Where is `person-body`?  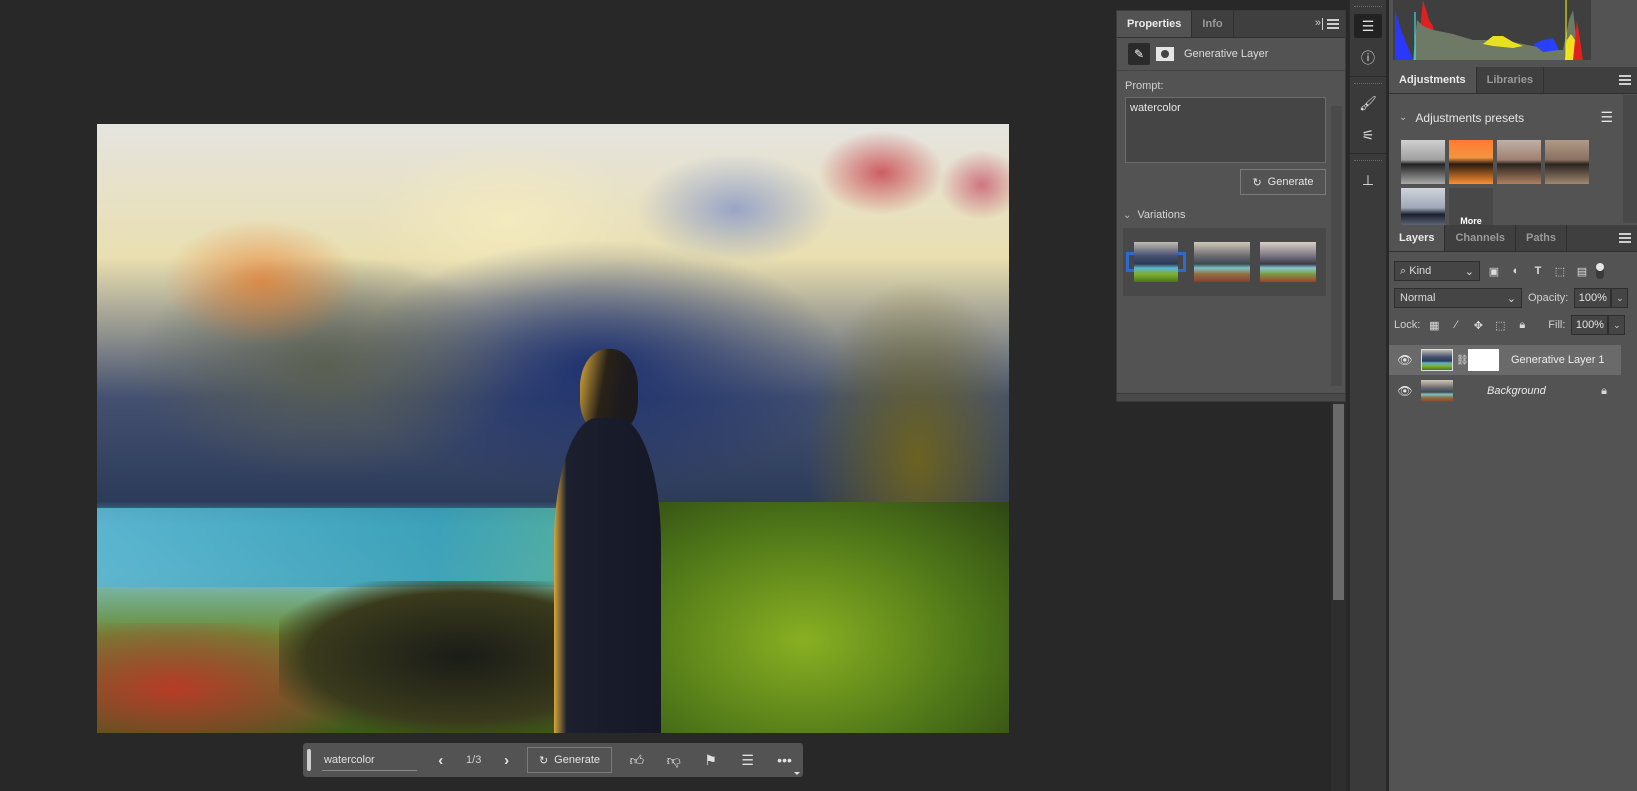 person-body is located at coordinates (608, 575).